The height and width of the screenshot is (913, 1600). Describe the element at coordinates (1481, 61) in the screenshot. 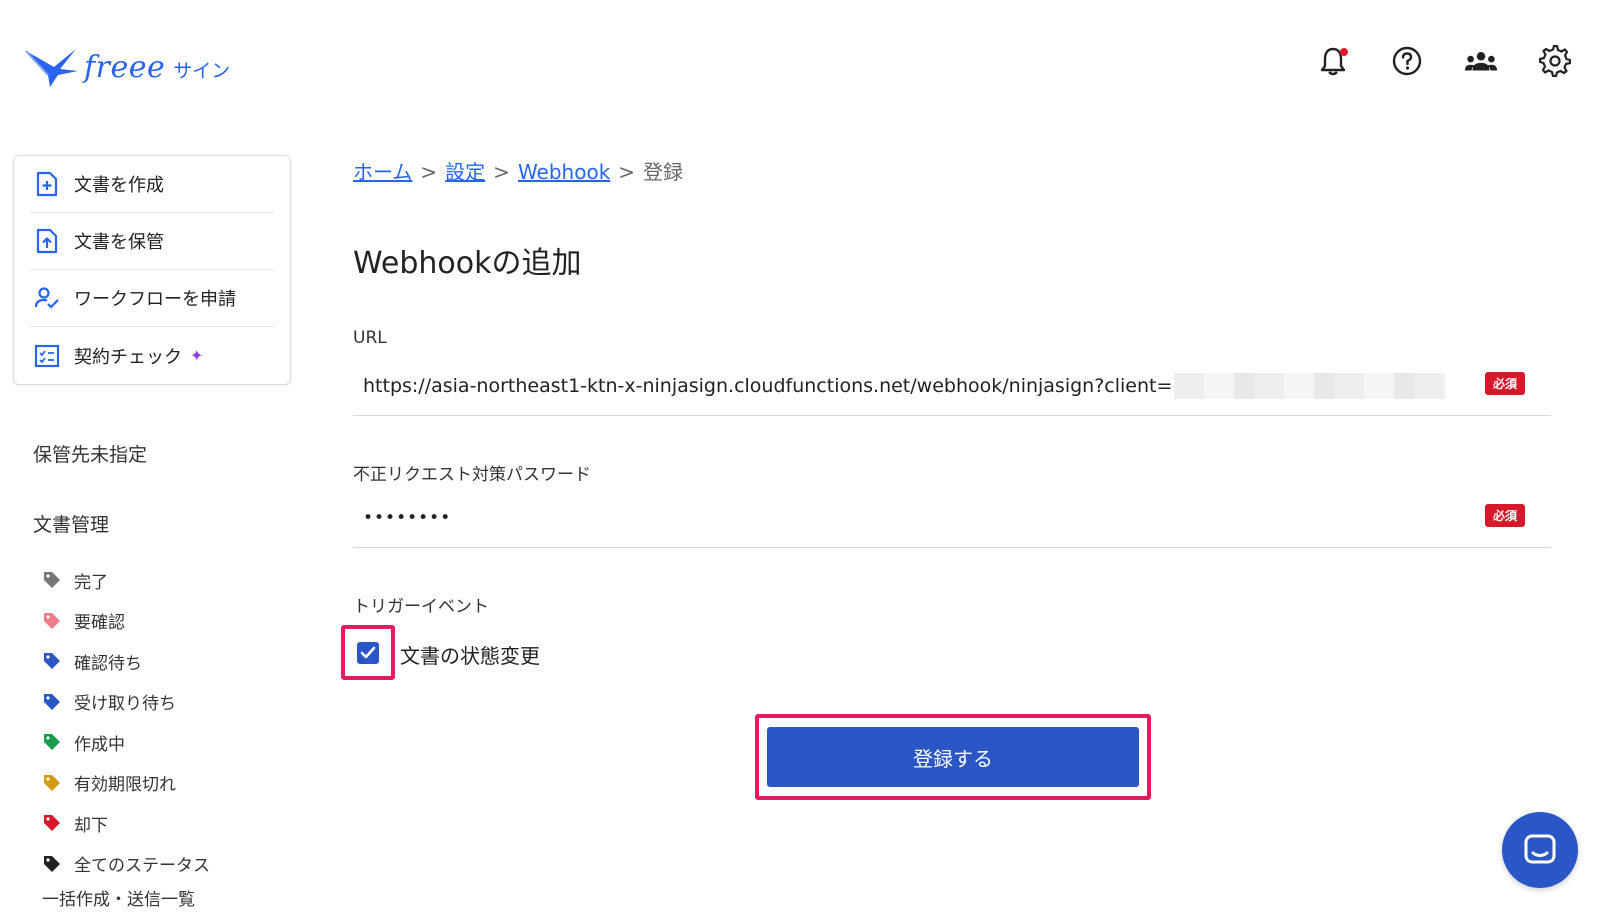

I see `team-icon` at that location.